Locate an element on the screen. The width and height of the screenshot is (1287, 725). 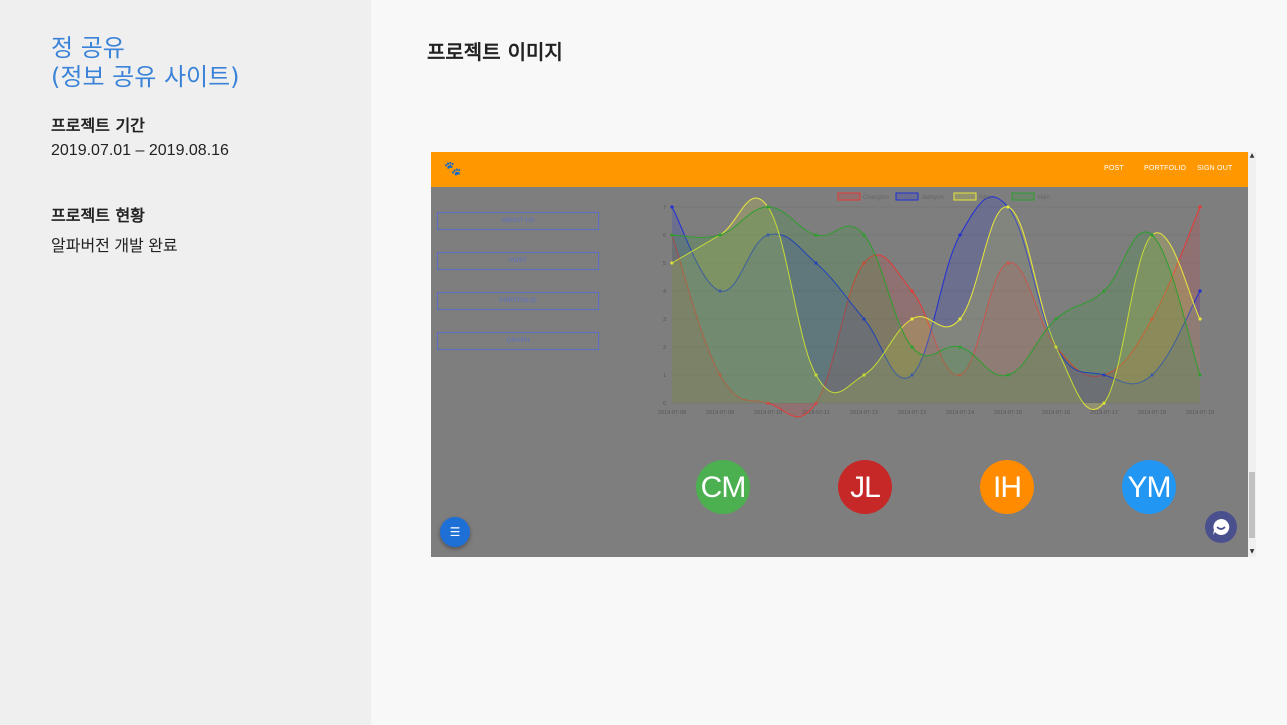
list-icon: ☰ is located at coordinates (455, 532).